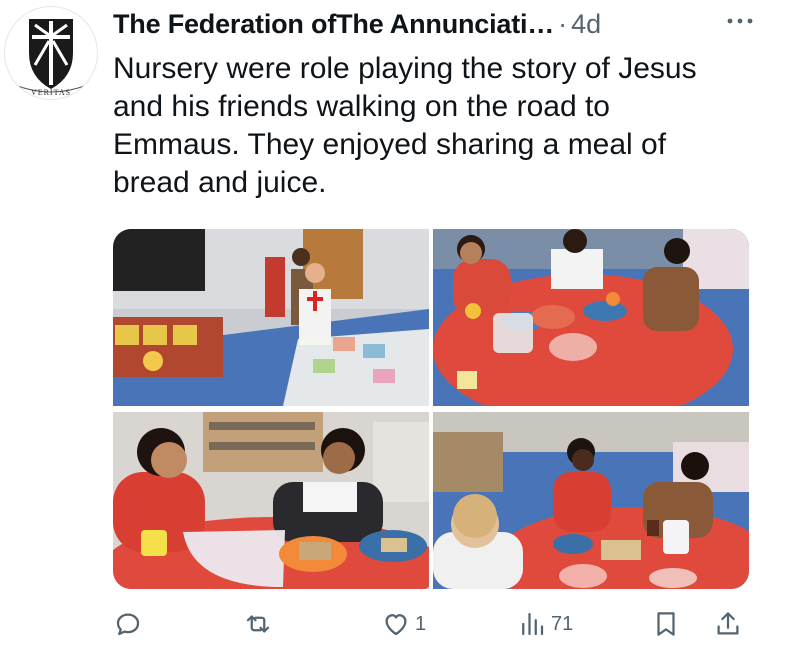 The image size is (789, 649). What do you see at coordinates (591, 317) in the screenshot?
I see `photo-children-at-red-table` at bounding box center [591, 317].